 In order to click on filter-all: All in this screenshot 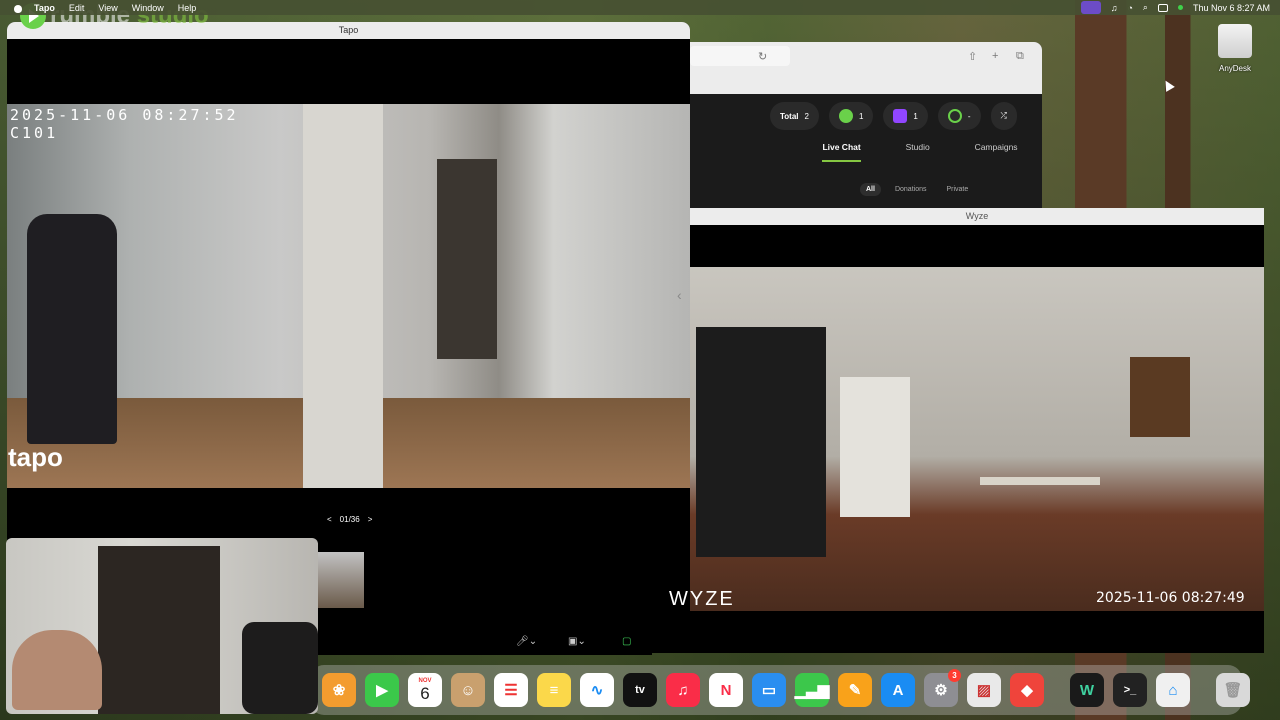, I will do `click(870, 189)`.